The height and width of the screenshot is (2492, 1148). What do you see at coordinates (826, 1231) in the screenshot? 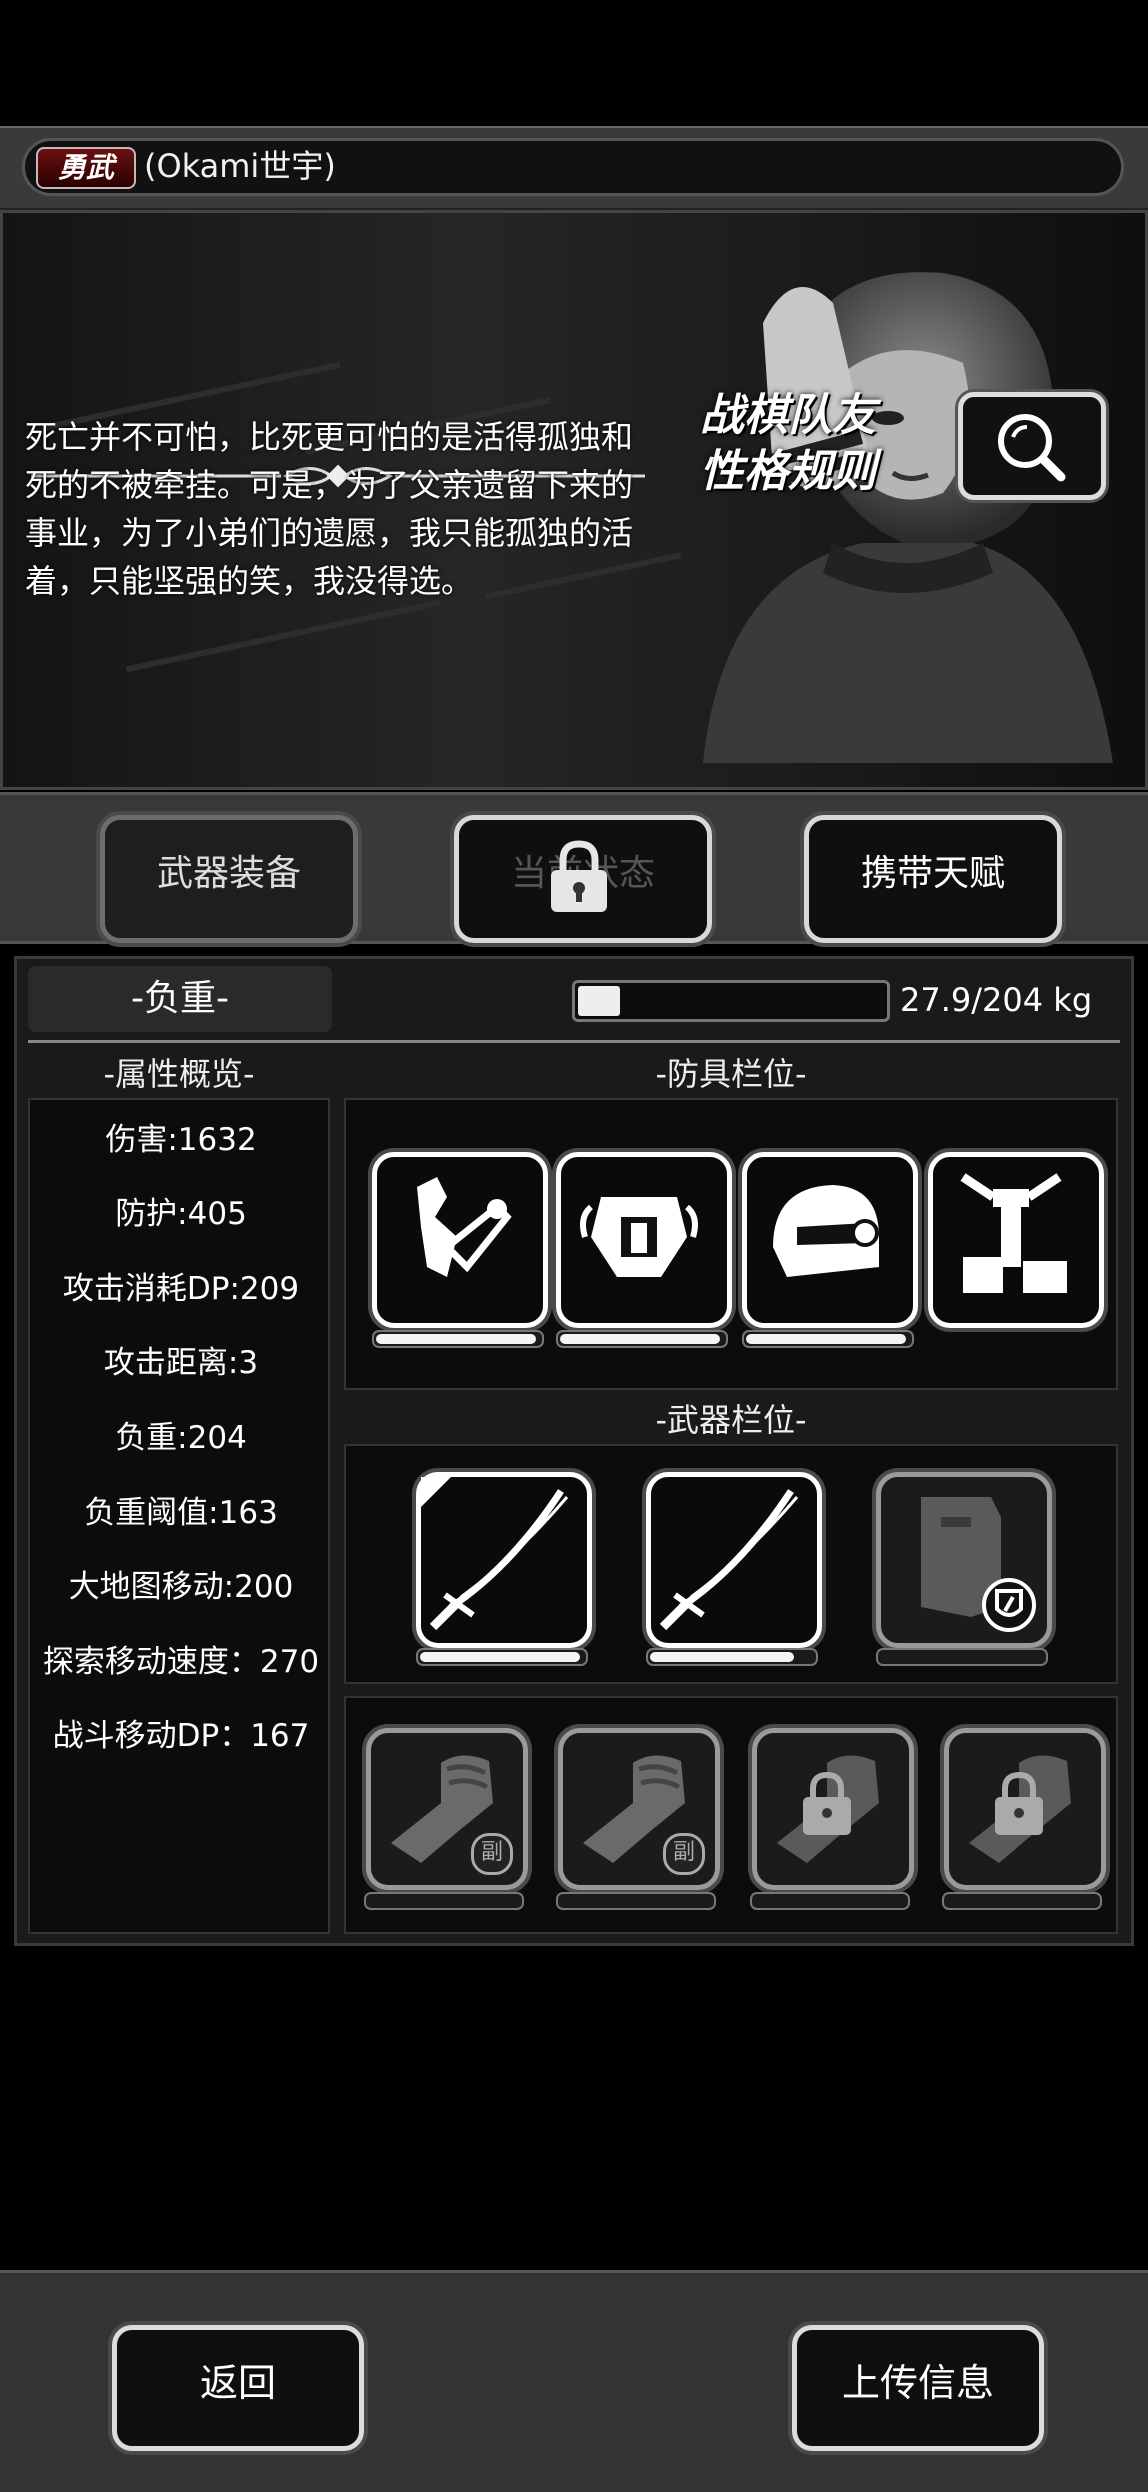
I see `helmet-icon` at bounding box center [826, 1231].